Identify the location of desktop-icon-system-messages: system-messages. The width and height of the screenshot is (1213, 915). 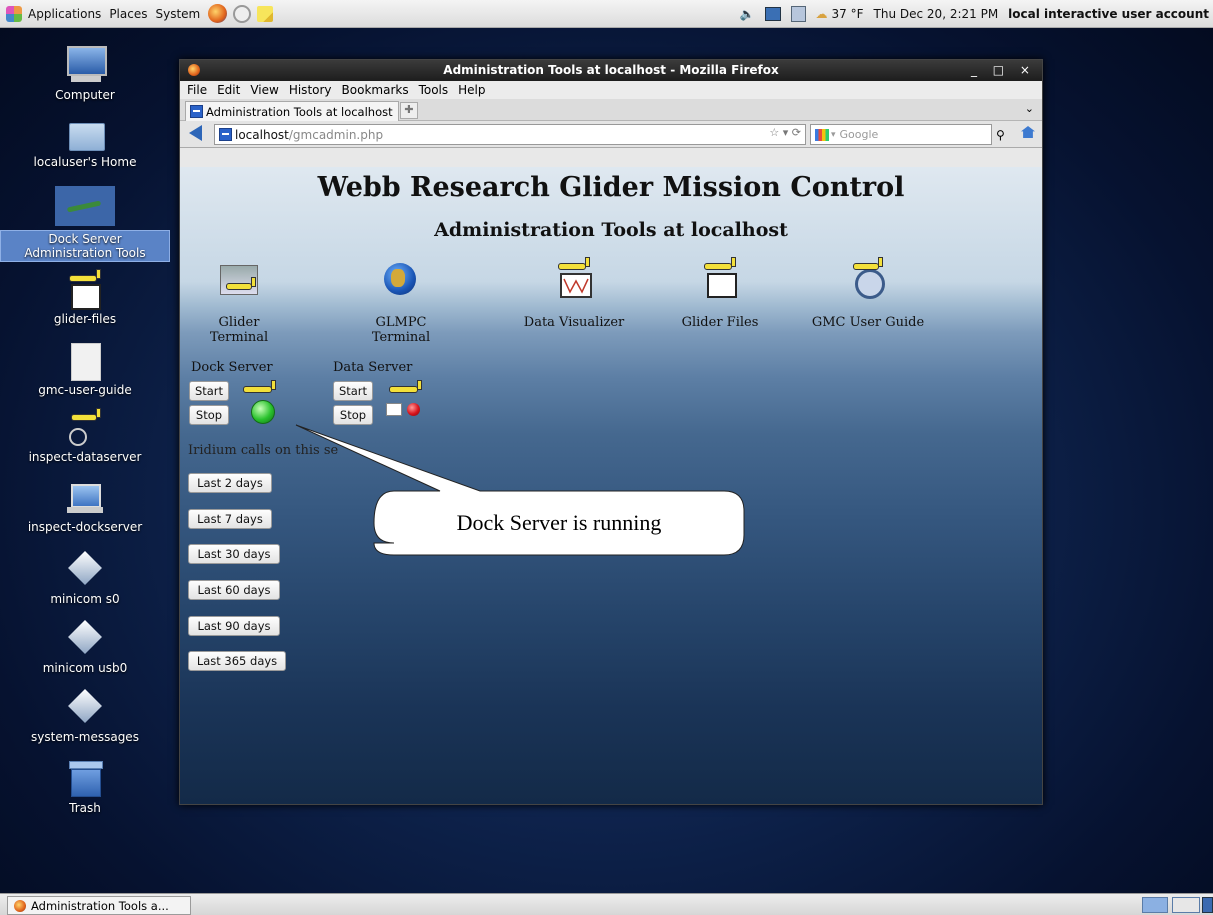
(85, 716).